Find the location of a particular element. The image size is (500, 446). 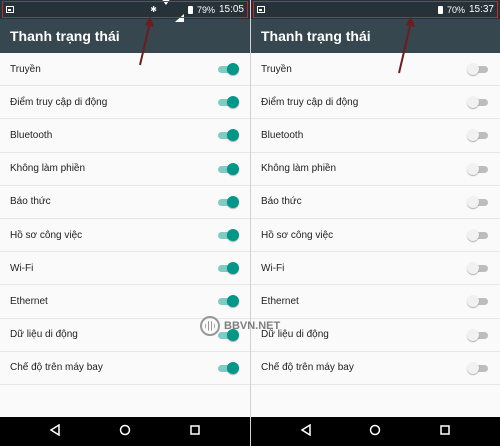

battery-percent: 79% is located at coordinates (205, 9).